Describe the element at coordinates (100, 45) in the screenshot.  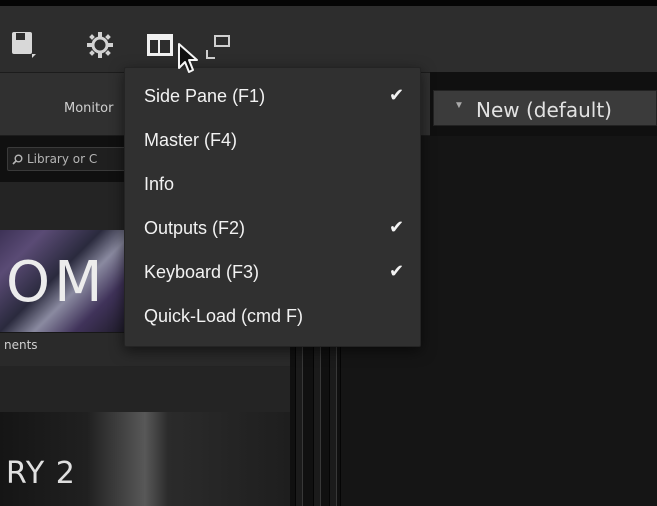
I see `gear-icon` at that location.